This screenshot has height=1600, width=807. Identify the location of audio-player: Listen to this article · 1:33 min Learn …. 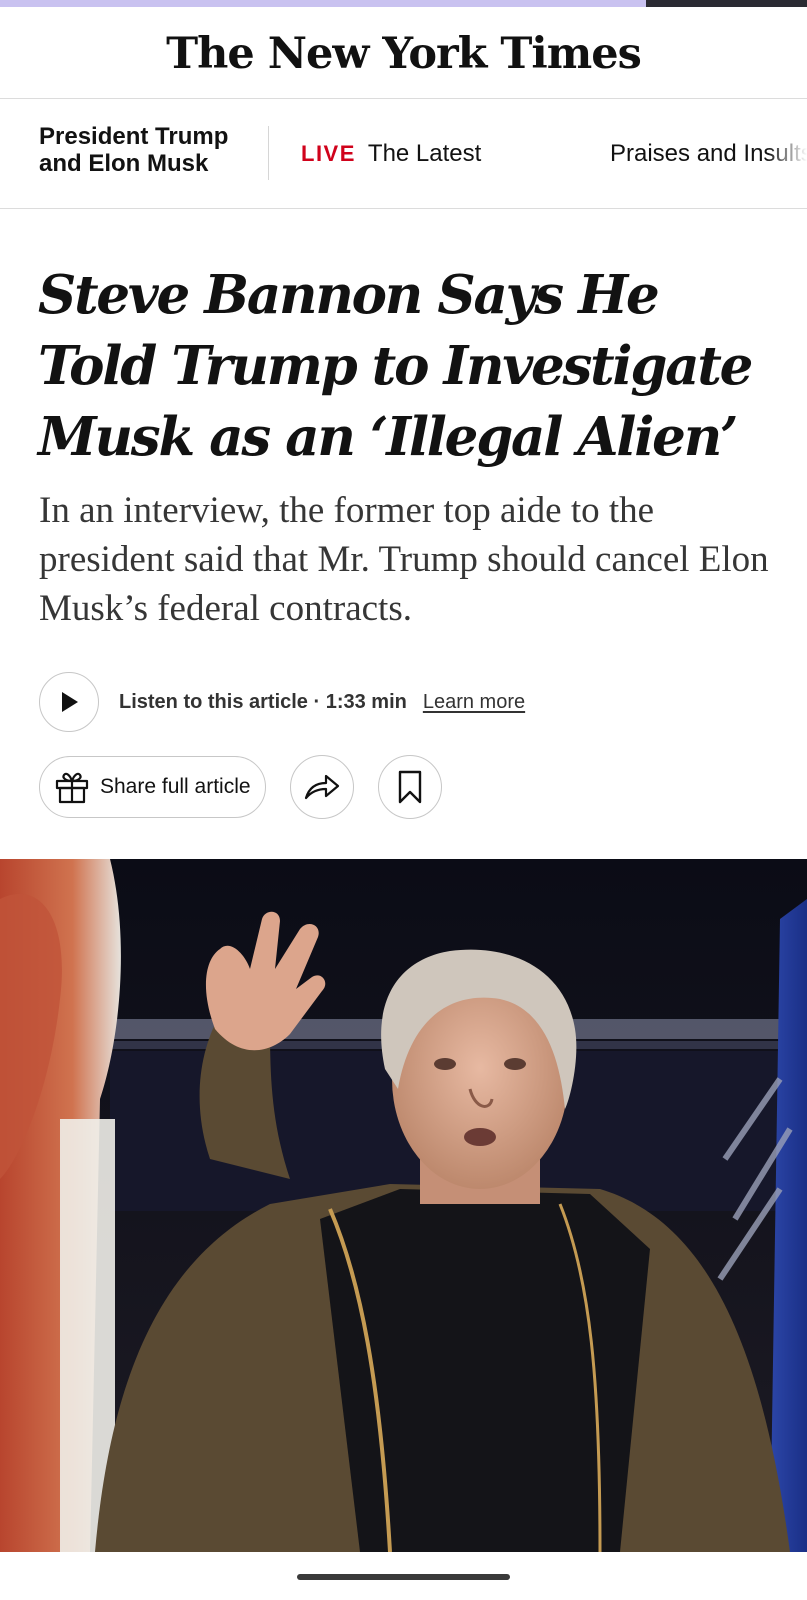
(282, 702).